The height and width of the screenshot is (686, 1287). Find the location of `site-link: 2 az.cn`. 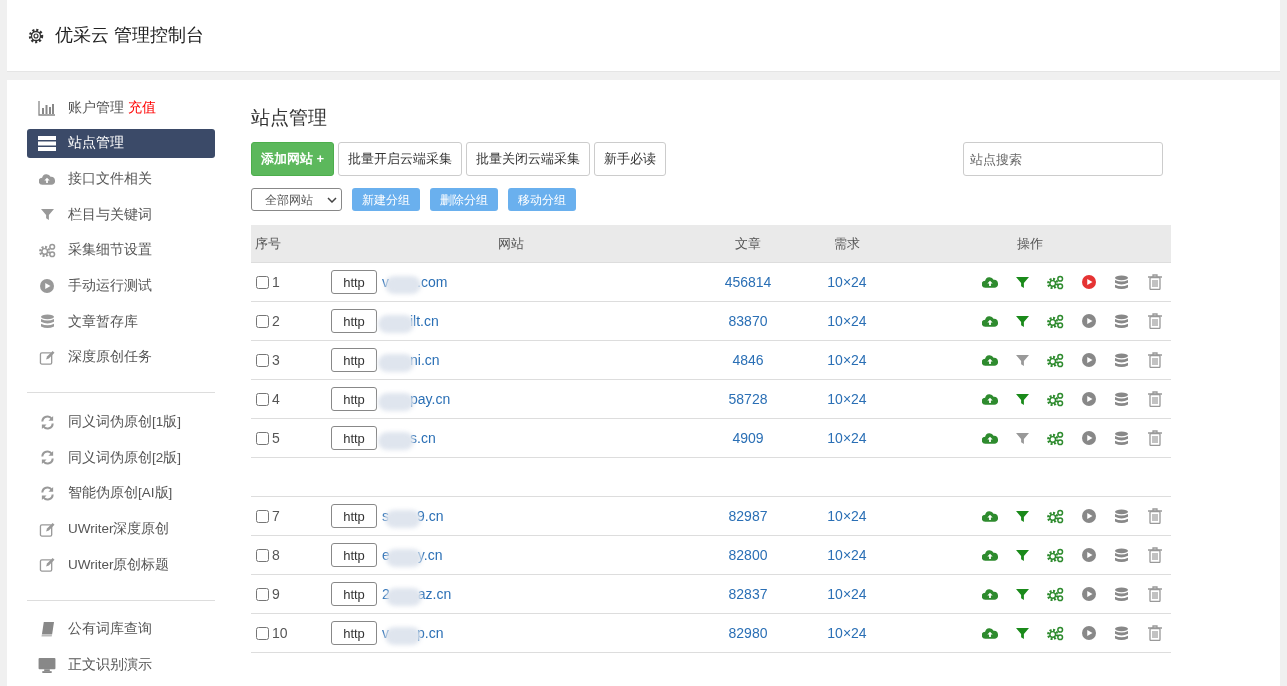

site-link: 2 az.cn is located at coordinates (417, 594).